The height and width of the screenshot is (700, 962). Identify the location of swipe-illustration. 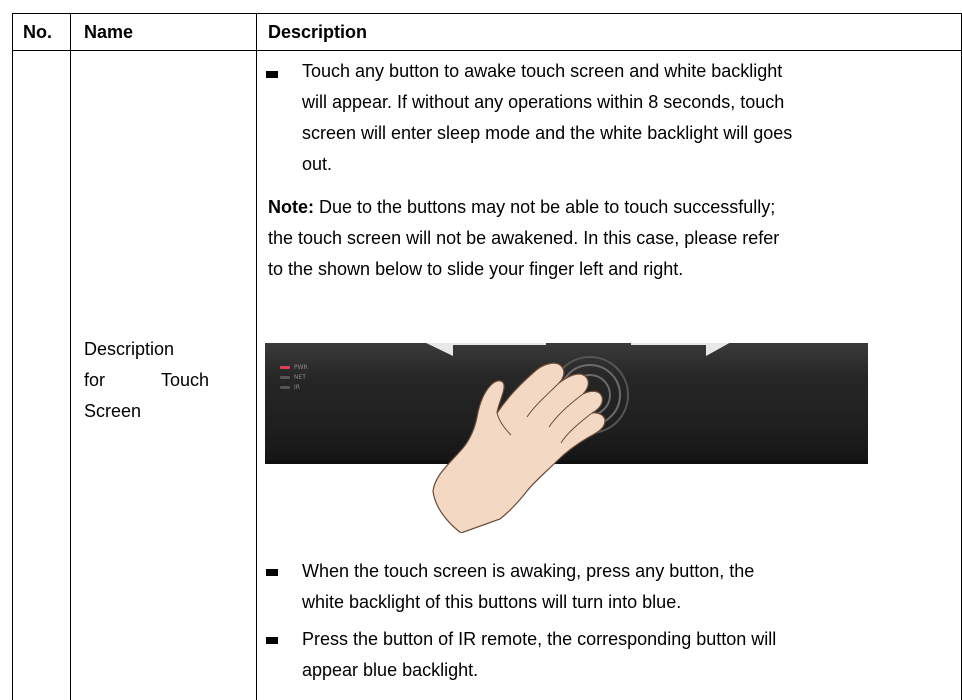
(578, 438).